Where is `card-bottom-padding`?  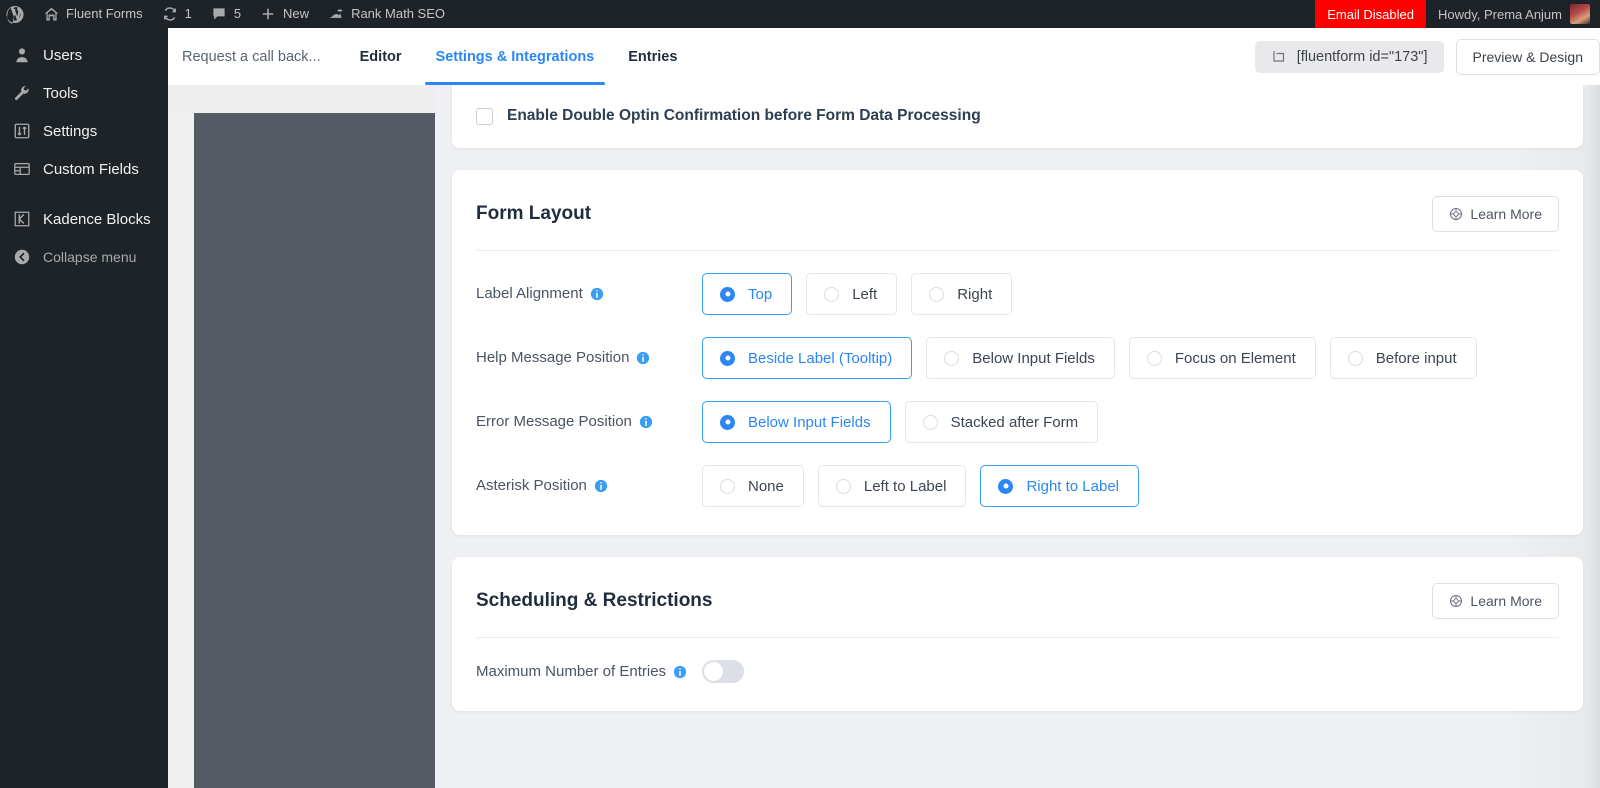
card-bottom-padding is located at coordinates (1017, 521).